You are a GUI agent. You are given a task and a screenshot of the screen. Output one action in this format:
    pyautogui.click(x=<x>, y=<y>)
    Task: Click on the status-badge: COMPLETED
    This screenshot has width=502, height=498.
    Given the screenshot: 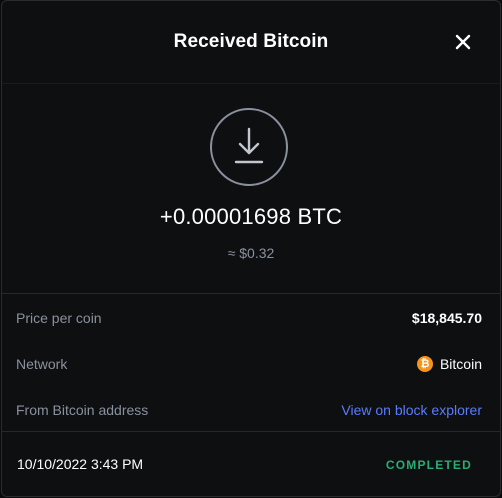 What is the action you would take?
    pyautogui.click(x=428, y=465)
    